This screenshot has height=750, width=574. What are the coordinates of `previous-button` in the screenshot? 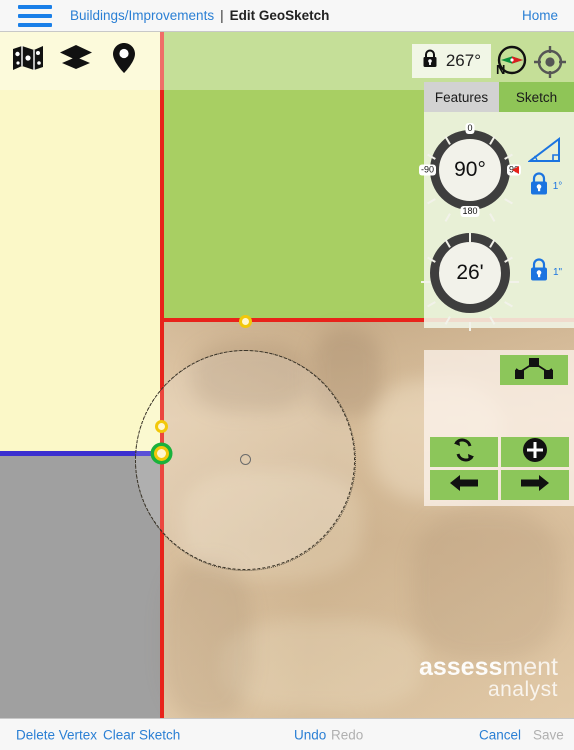 It's located at (463, 485).